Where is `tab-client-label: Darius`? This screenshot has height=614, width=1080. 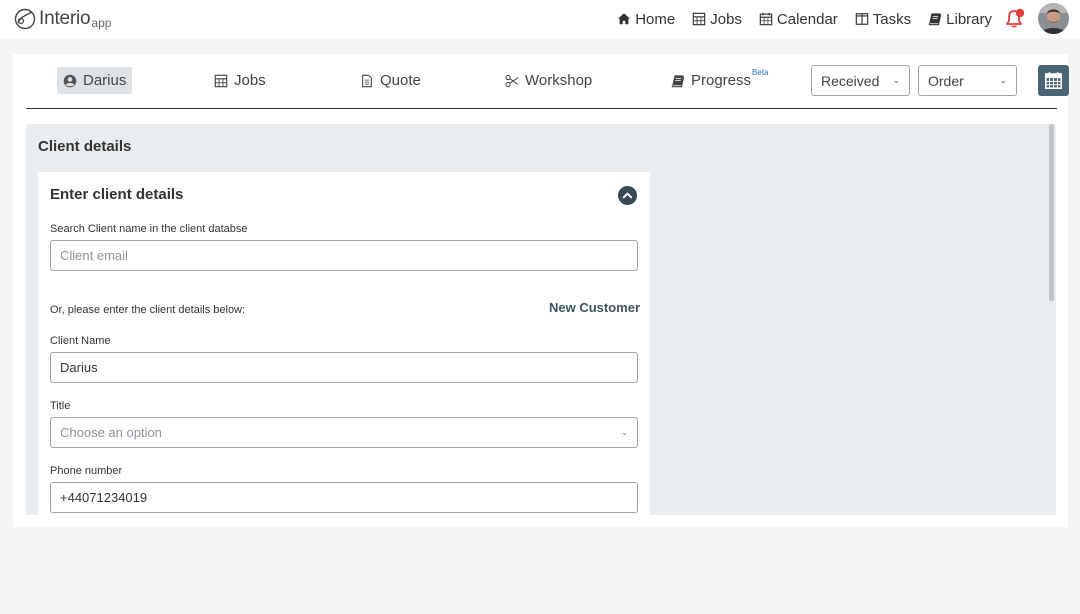 tab-client-label: Darius is located at coordinates (105, 80).